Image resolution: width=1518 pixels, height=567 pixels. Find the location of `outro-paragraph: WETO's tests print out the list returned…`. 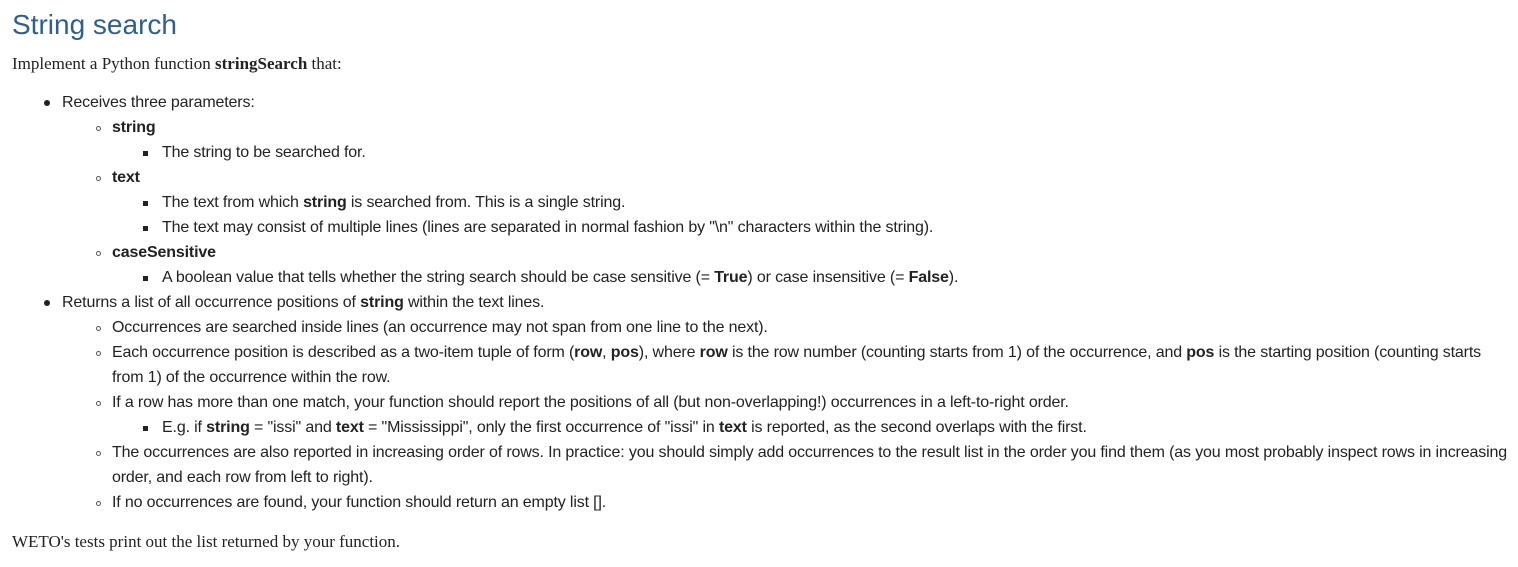

outro-paragraph: WETO's tests print out the list returned… is located at coordinates (206, 541).